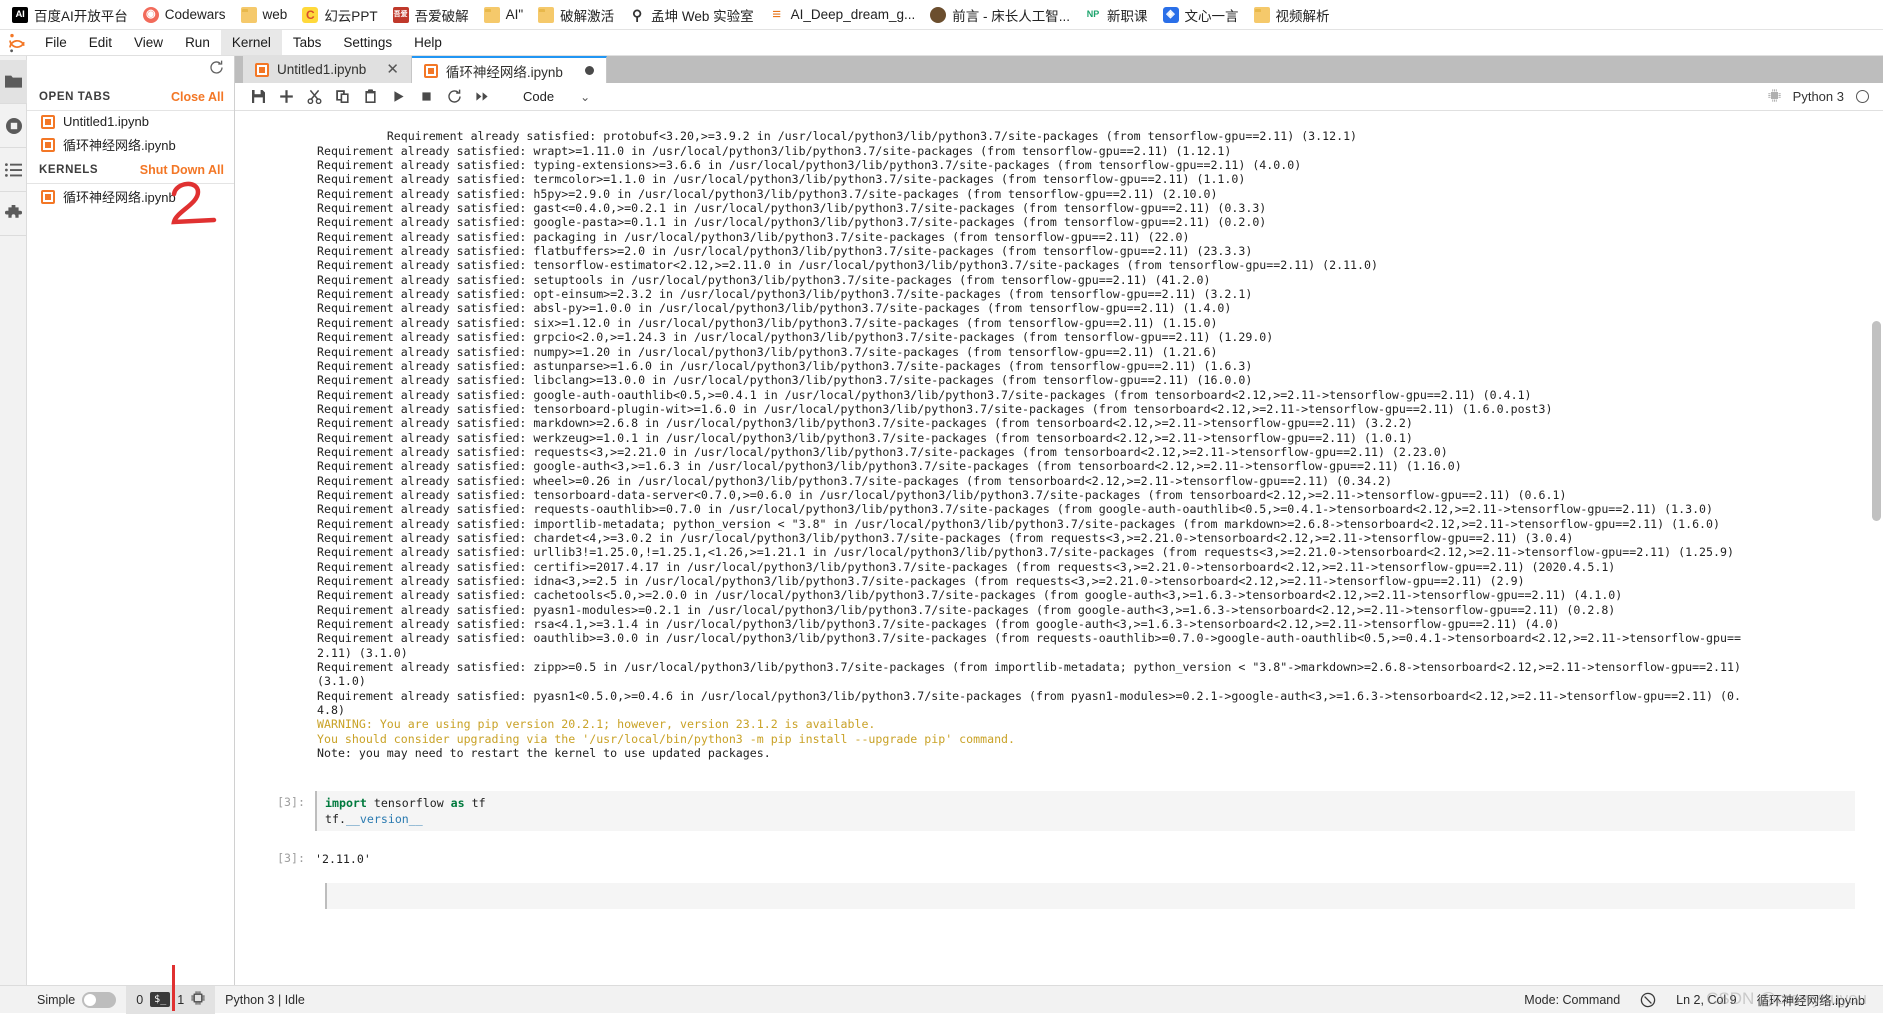  I want to click on bookmark-item: ⚲ 孟坤 Web 实验室, so click(693, 15).